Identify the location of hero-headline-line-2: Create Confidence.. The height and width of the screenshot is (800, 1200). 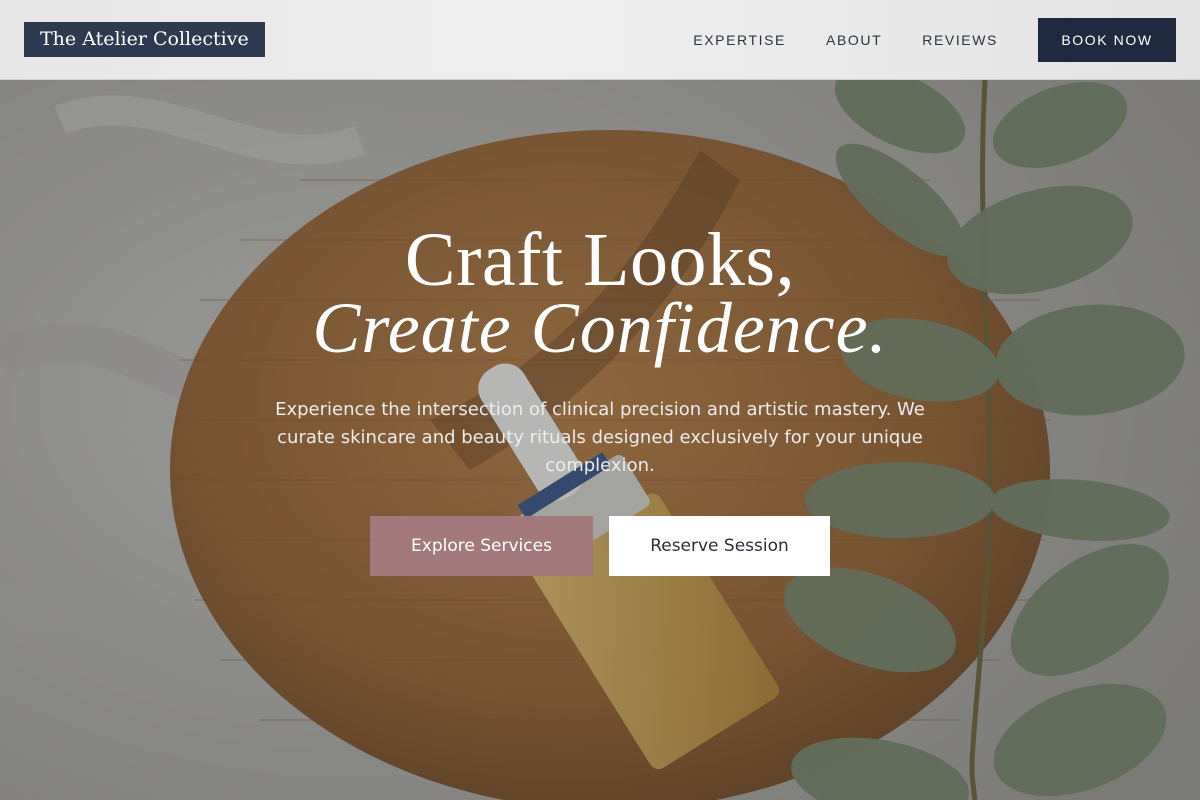
(600, 328).